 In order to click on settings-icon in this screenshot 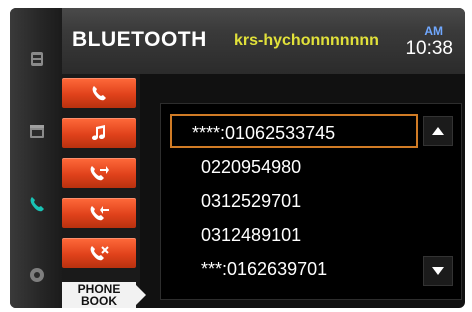, I will do `click(37, 275)`.